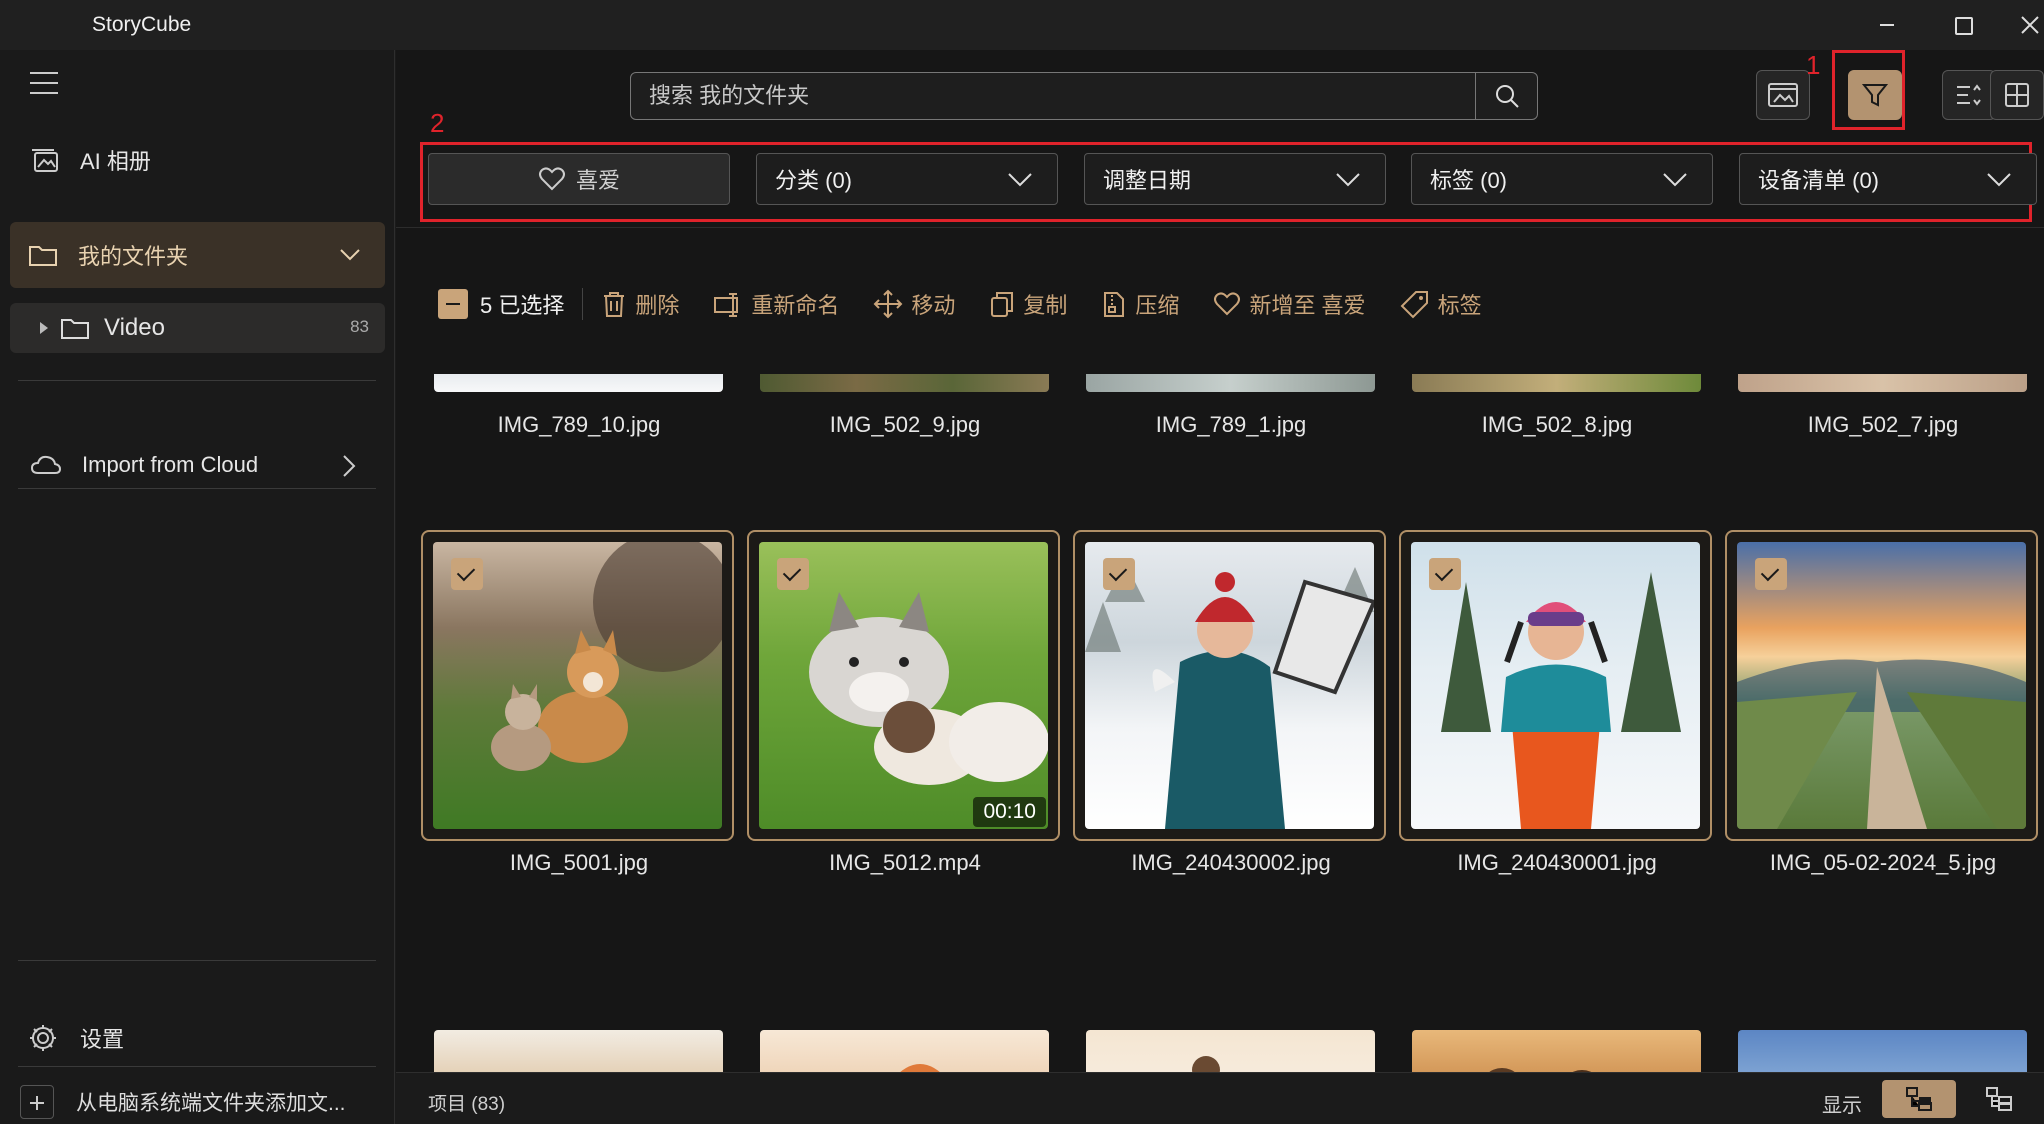 The height and width of the screenshot is (1124, 2044). What do you see at coordinates (905, 424) in the screenshot?
I see `file-name: IMG_502_9.jpg` at bounding box center [905, 424].